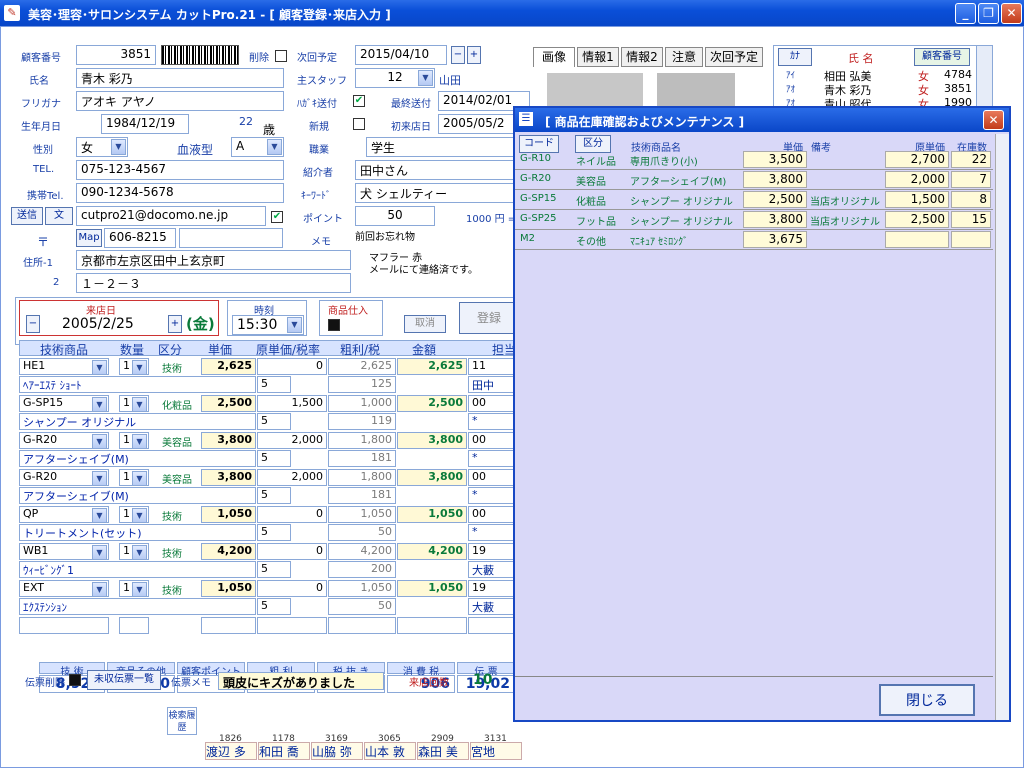  What do you see at coordinates (496, 751) in the screenshot?
I see `history-item: 宮地` at bounding box center [496, 751].